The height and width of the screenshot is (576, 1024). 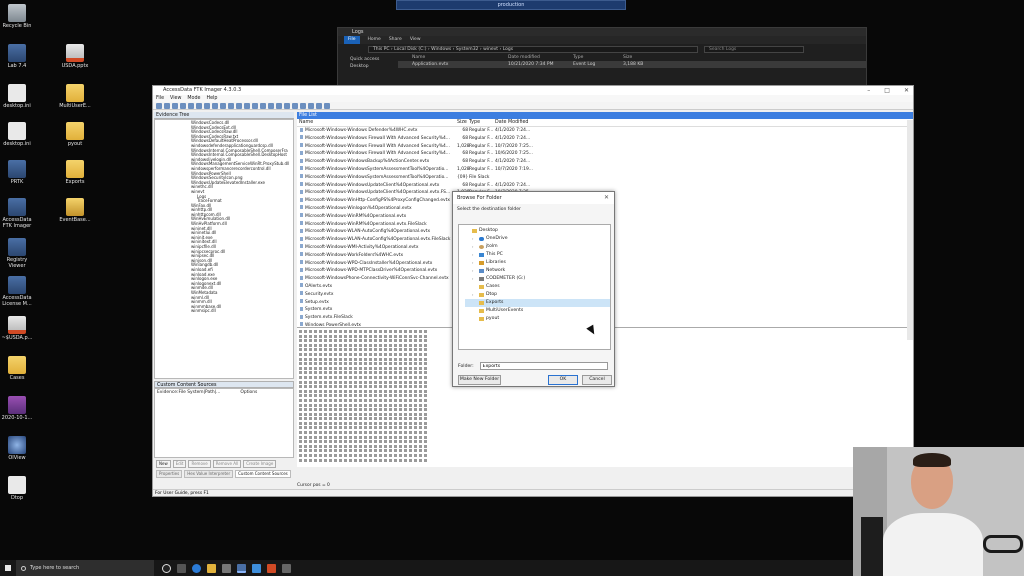 I want to click on folder-tree-item: MultiUserEvents, so click(x=537, y=311).